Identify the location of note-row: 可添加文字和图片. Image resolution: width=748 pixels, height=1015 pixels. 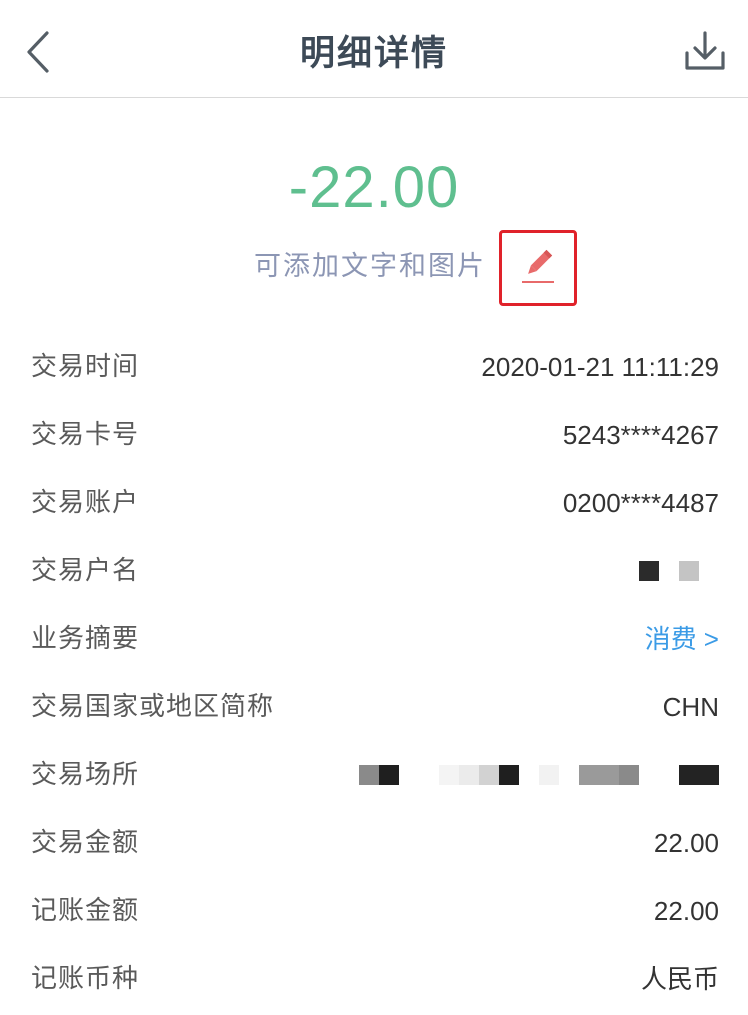
(374, 268).